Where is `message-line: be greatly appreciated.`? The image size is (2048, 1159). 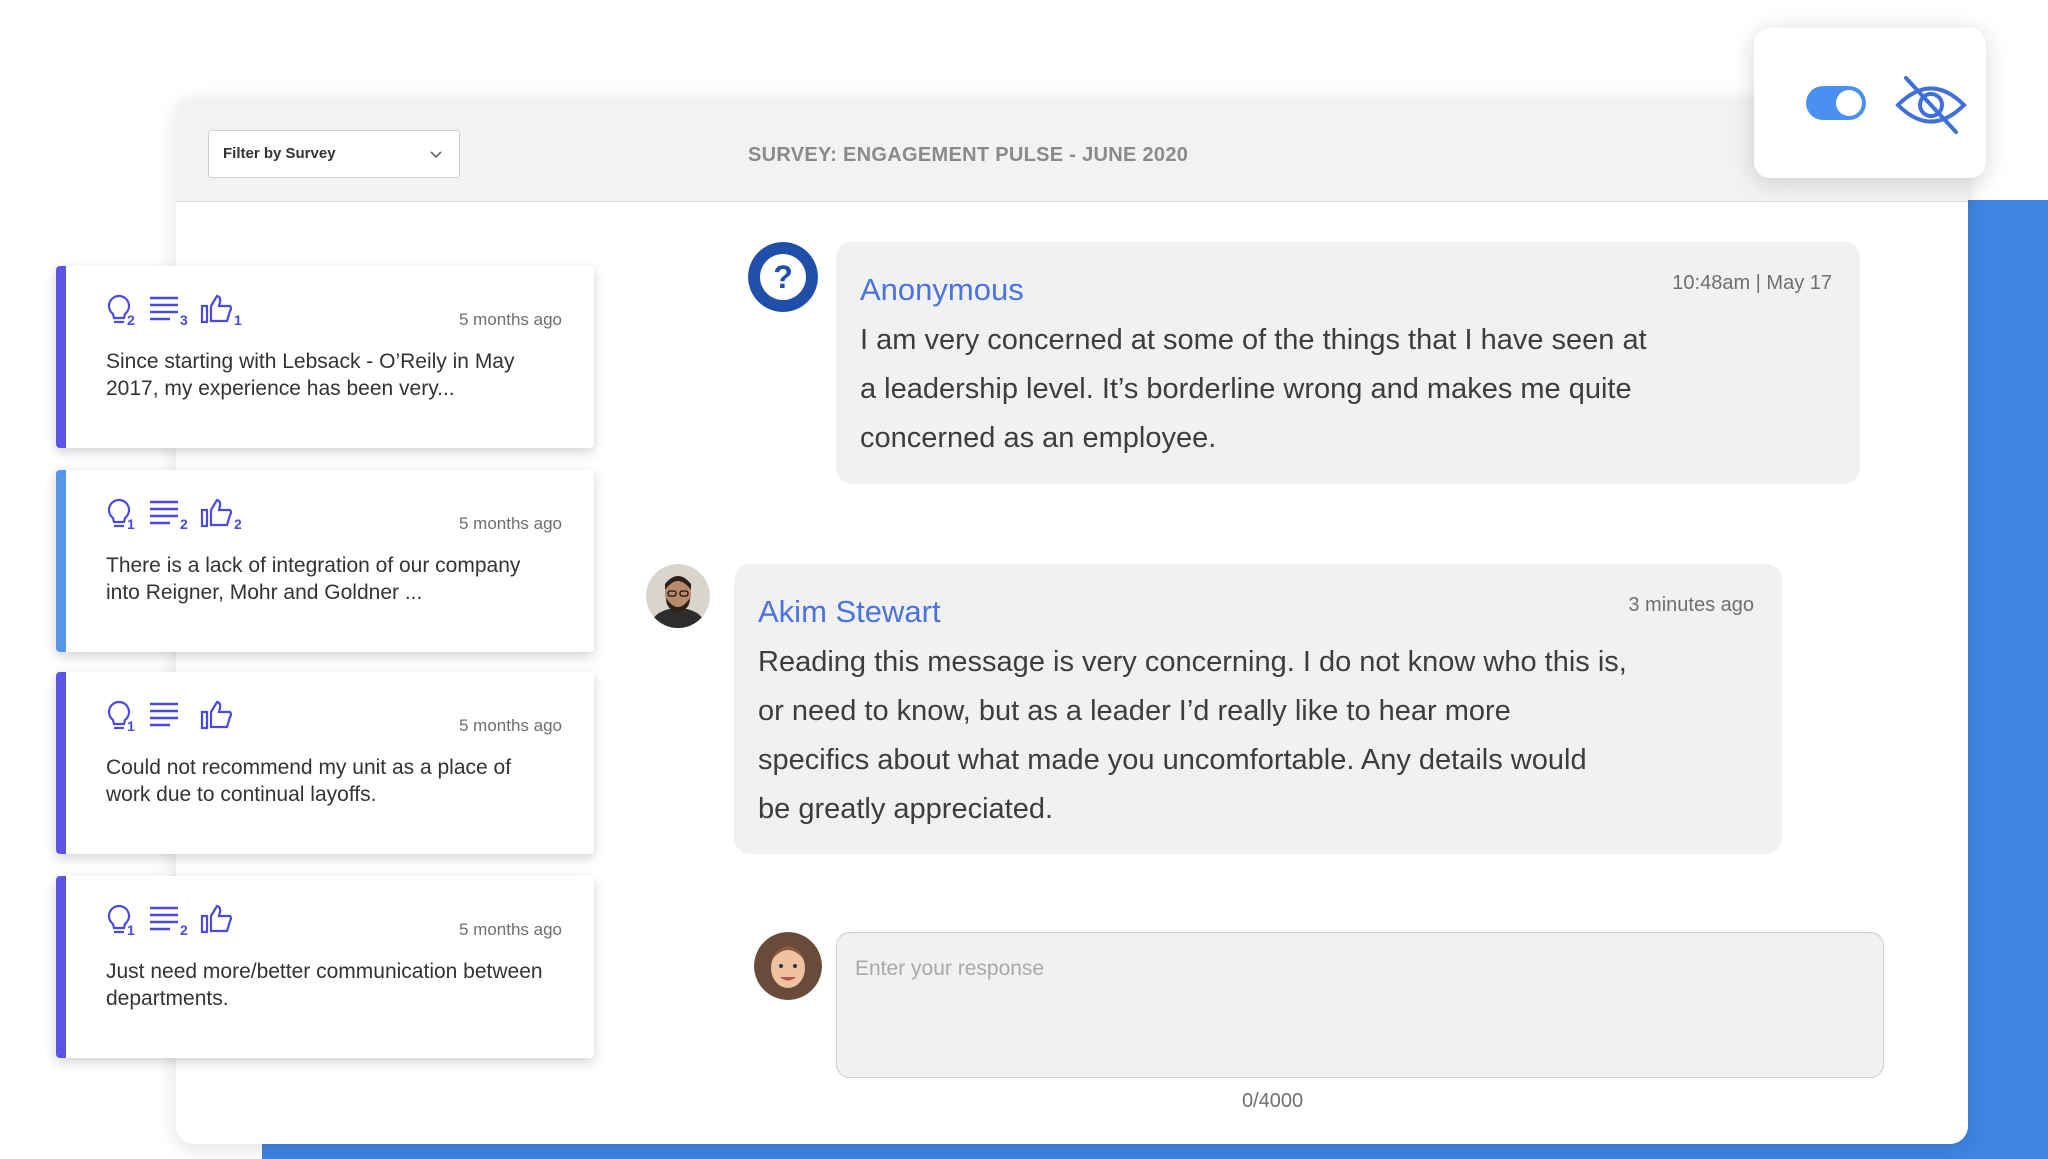 message-line: be greatly appreciated. is located at coordinates (906, 809).